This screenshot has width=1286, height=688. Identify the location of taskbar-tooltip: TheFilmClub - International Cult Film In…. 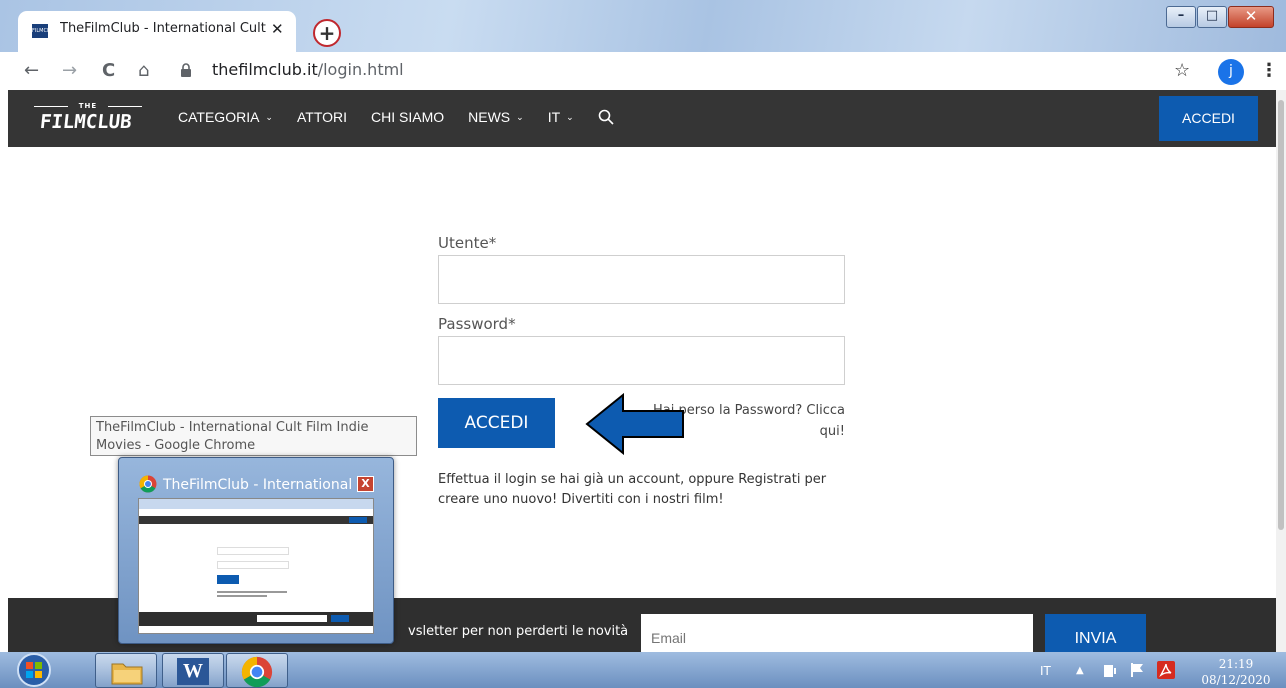
(253, 436).